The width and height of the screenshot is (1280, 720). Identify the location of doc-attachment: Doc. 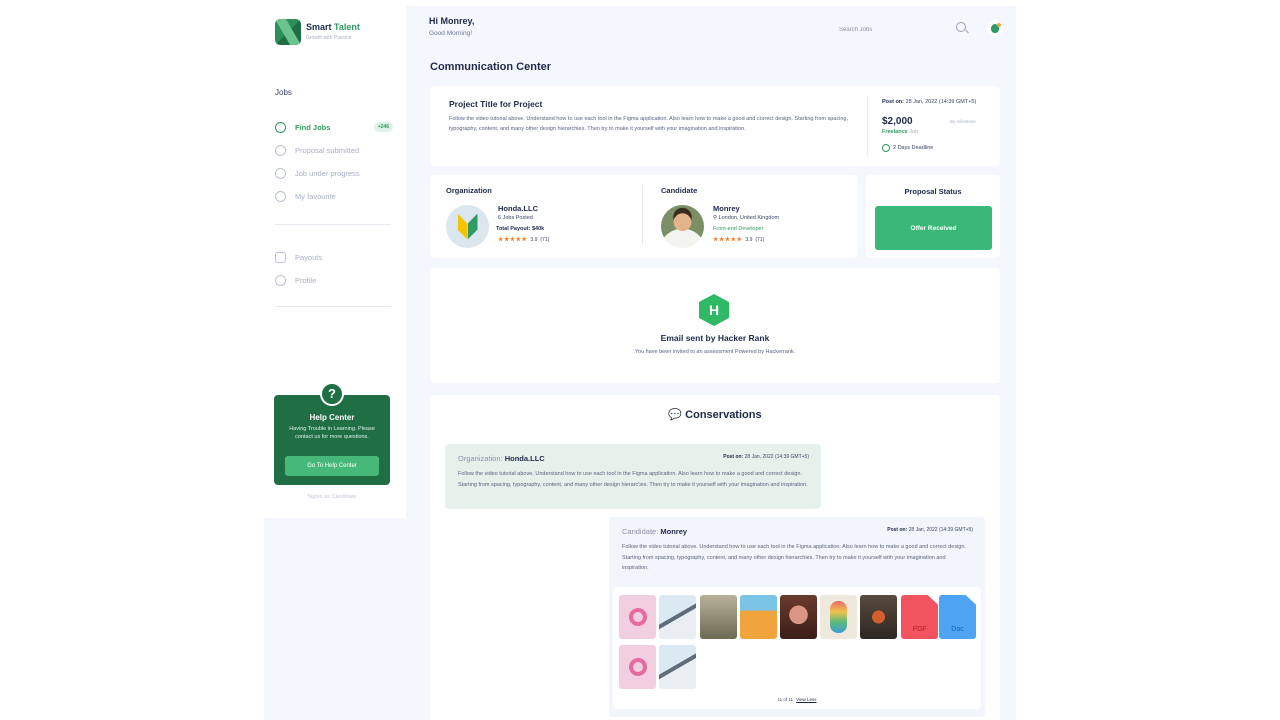
(957, 617).